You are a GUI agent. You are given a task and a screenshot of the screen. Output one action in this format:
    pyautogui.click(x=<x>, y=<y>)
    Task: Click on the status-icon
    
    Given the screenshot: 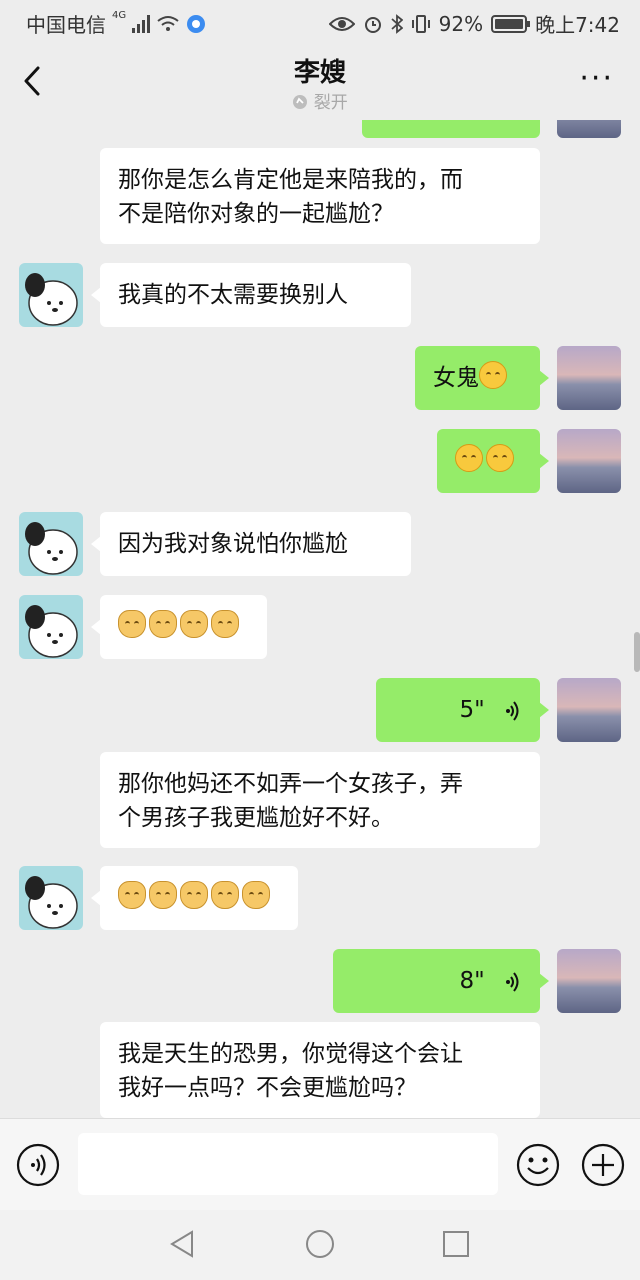 What is the action you would take?
    pyautogui.click(x=300, y=102)
    